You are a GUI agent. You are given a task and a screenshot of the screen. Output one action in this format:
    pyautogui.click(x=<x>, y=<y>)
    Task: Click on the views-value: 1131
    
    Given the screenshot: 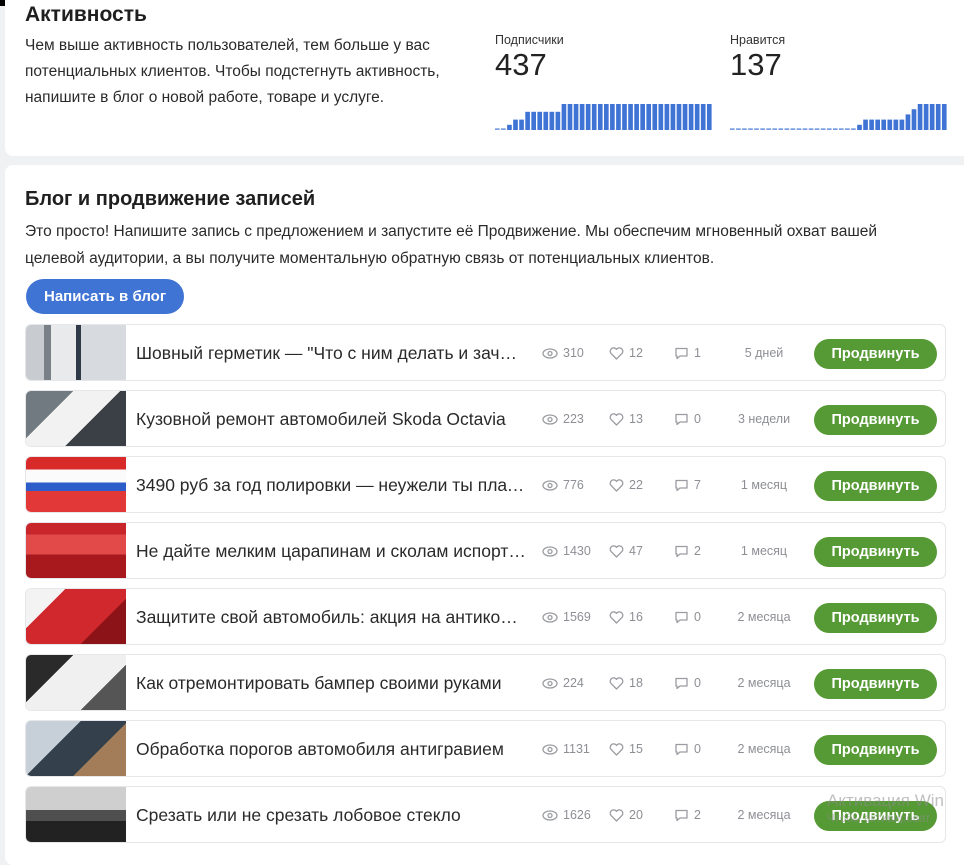 What is the action you would take?
    pyautogui.click(x=576, y=749)
    